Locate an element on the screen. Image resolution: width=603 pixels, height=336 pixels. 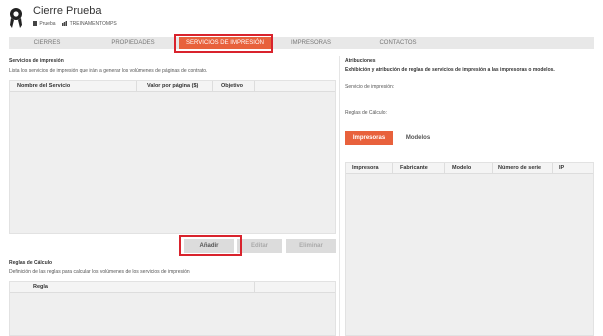
tab-impresoras: IMPRESORAS is located at coordinates (311, 43).